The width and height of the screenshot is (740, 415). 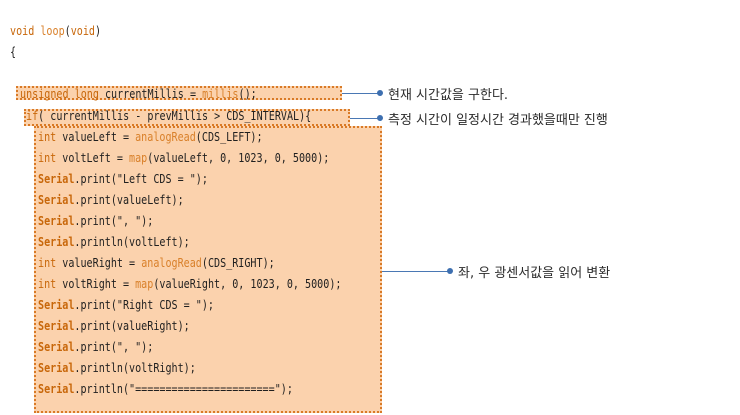 What do you see at coordinates (114, 242) in the screenshot?
I see `code-line: Serial.println(voltLeft);` at bounding box center [114, 242].